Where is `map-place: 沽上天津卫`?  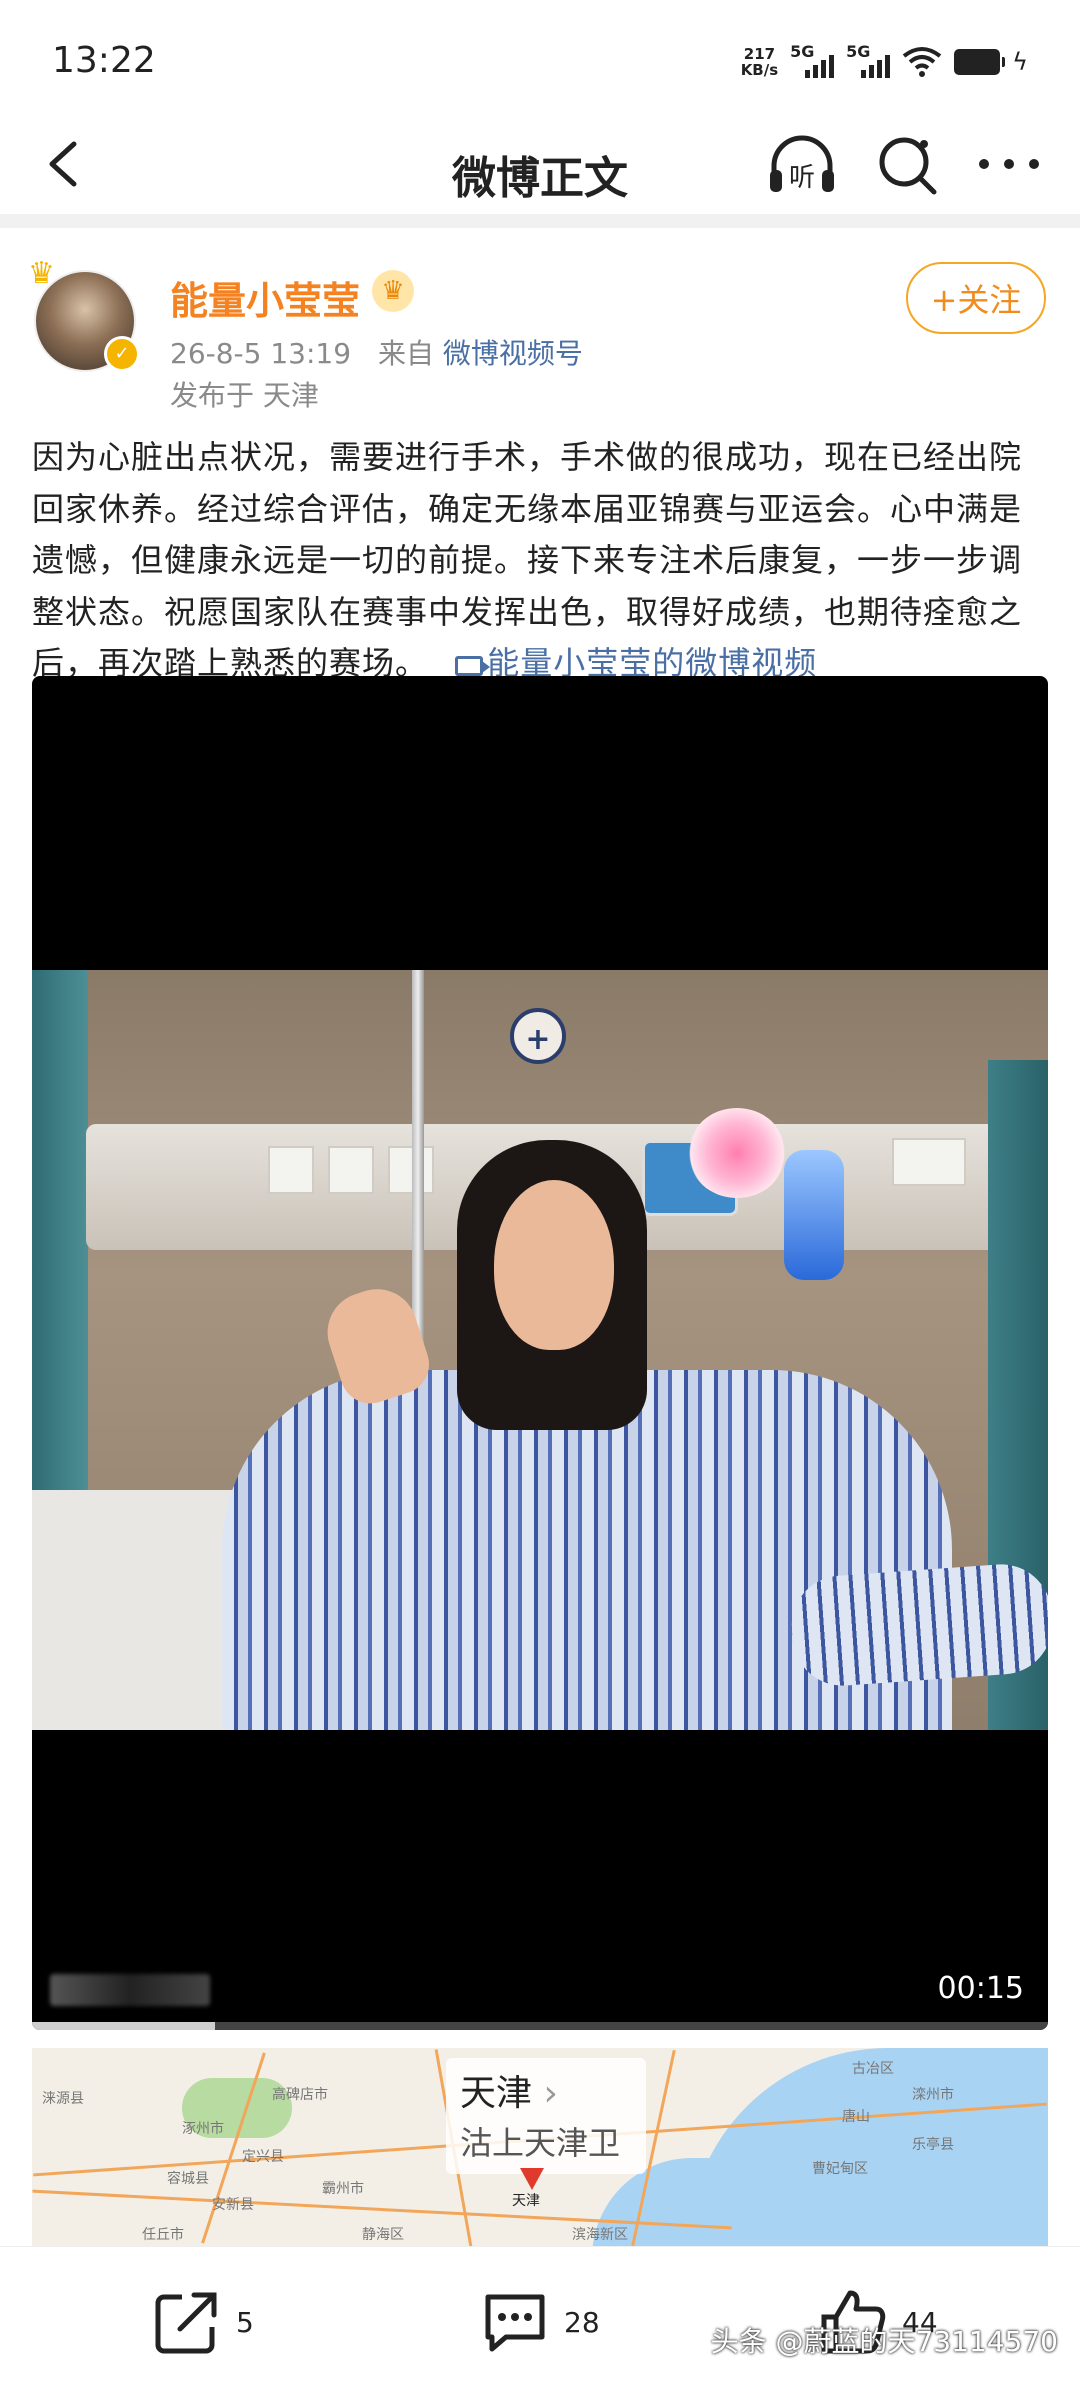 map-place: 沽上天津卫 is located at coordinates (540, 2143).